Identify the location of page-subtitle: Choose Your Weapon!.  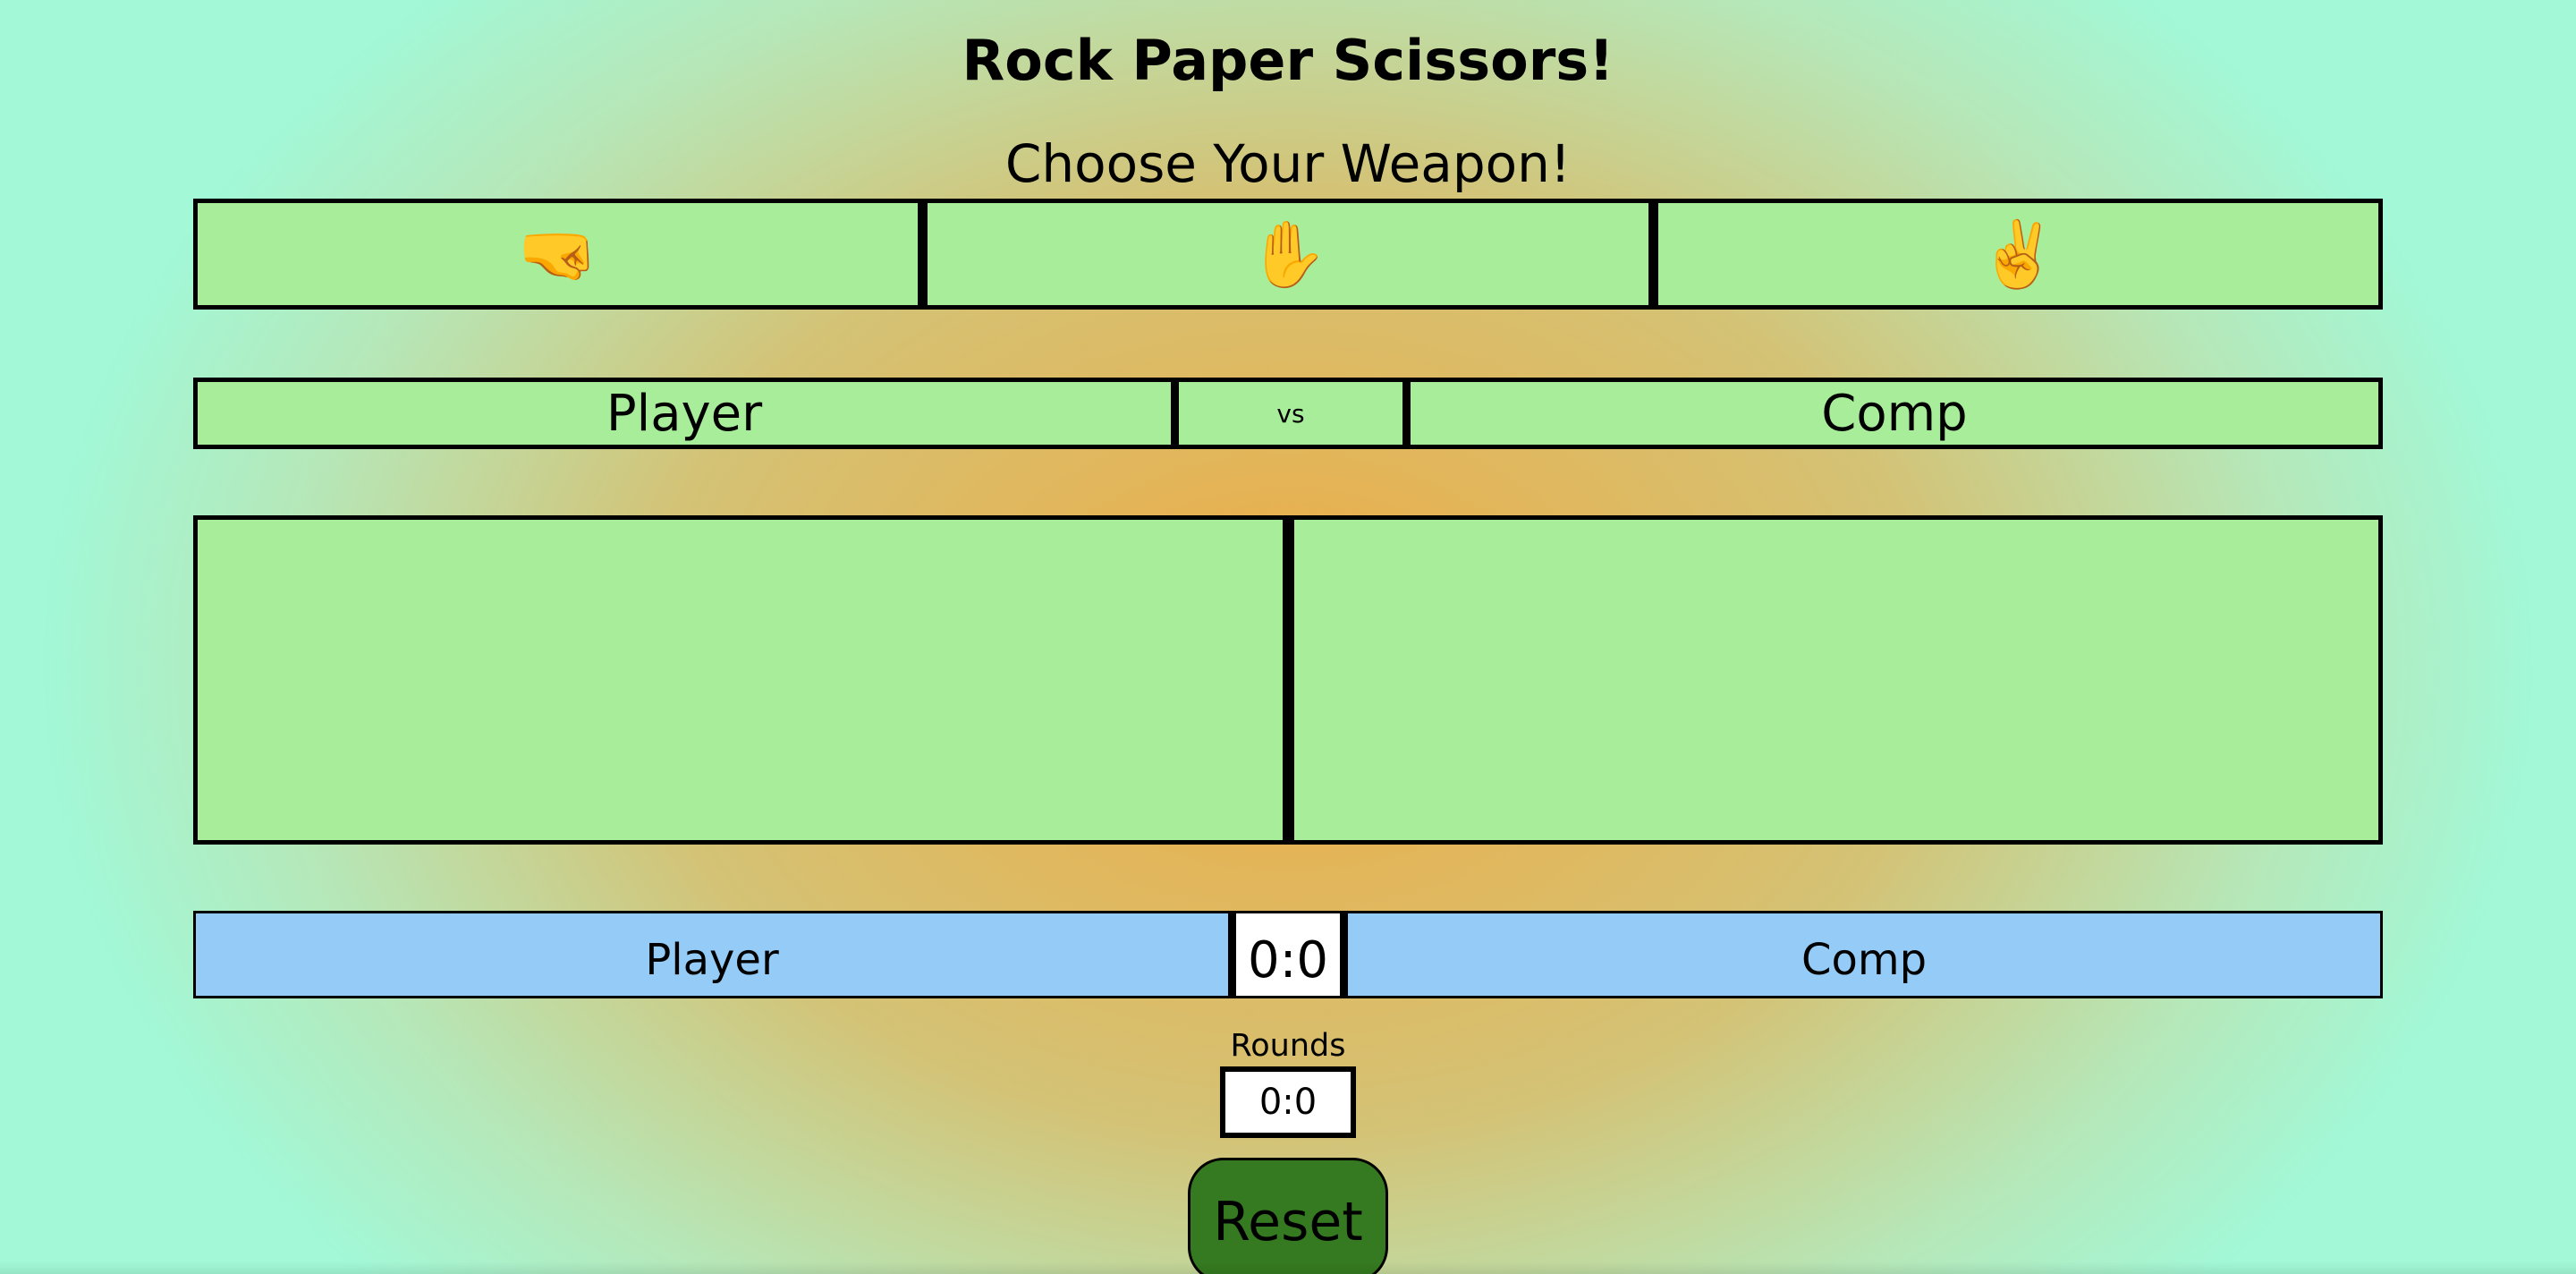
(1288, 163).